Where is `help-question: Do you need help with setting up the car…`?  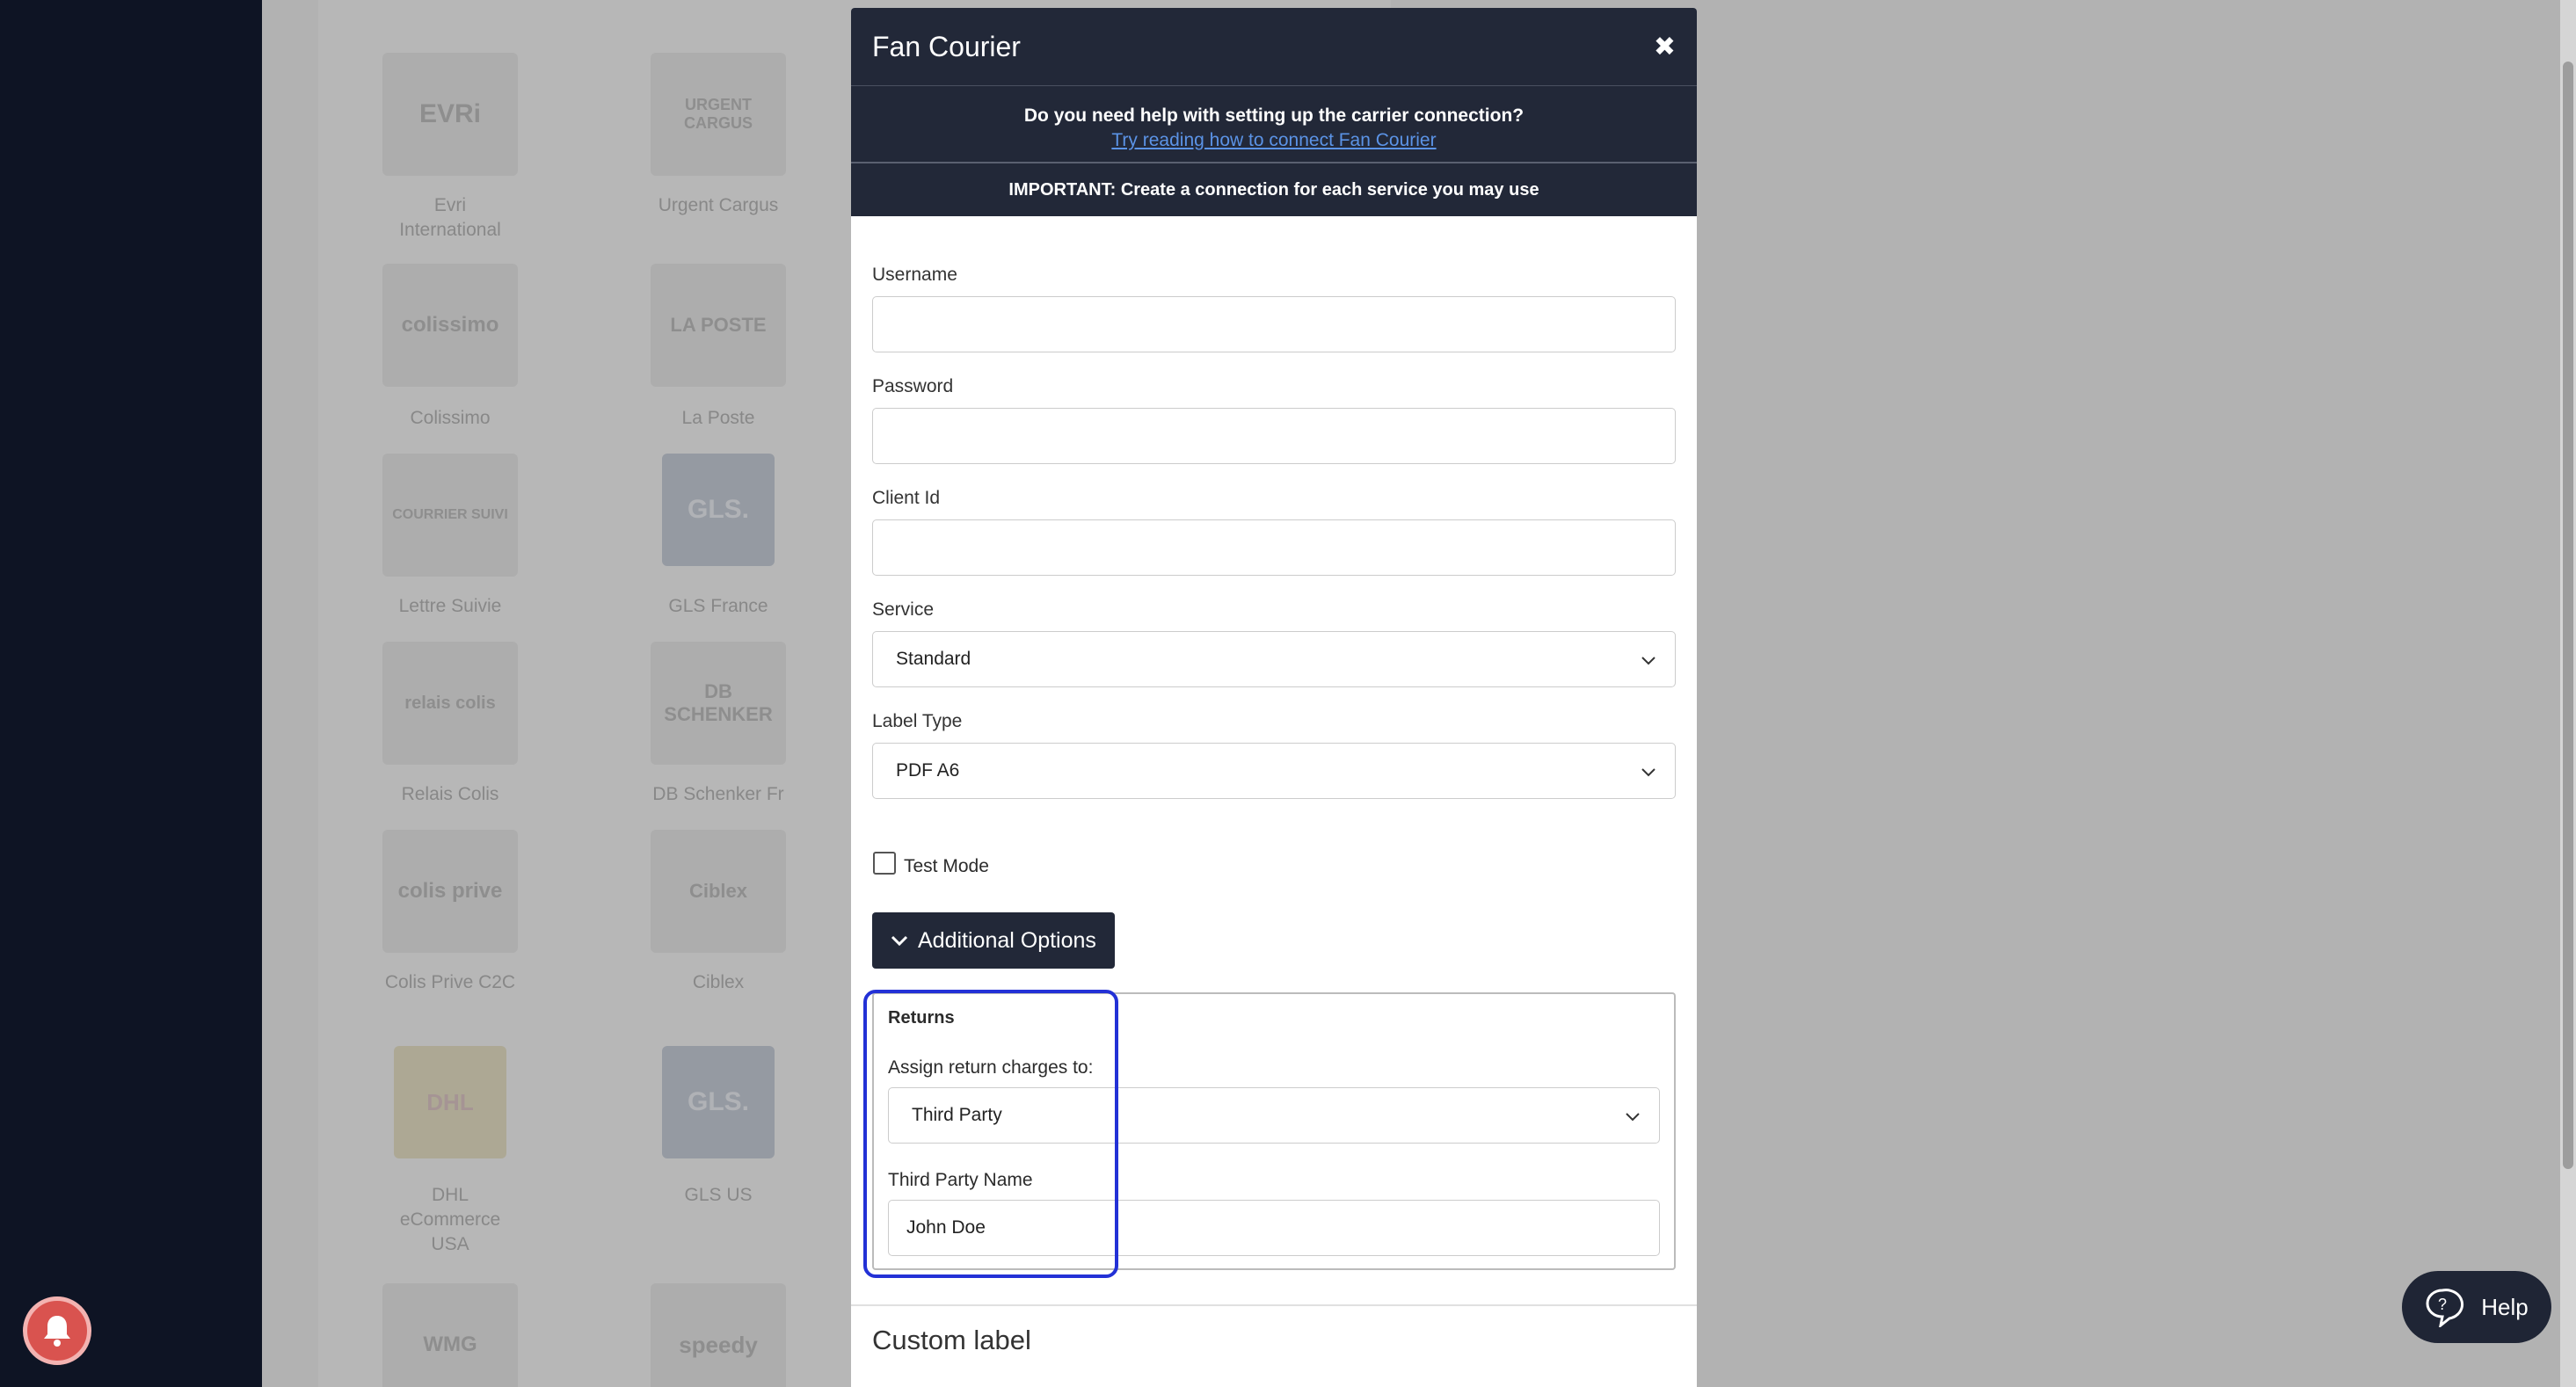
help-question: Do you need help with setting up the car… is located at coordinates (1273, 116).